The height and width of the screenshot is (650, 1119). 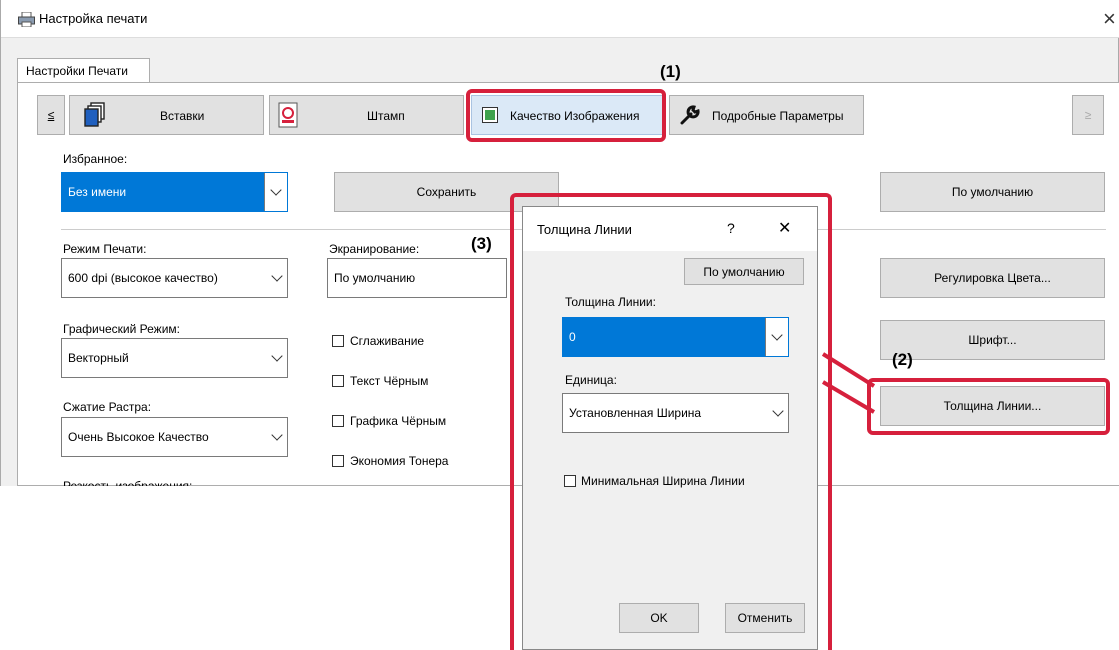 I want to click on callout-2: (2), so click(x=902, y=359).